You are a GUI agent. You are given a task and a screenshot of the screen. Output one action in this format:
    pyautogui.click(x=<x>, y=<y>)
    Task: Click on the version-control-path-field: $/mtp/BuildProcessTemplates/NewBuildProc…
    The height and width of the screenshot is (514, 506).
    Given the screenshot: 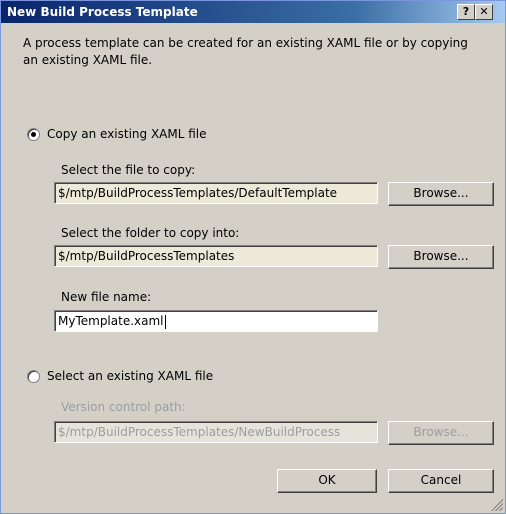 What is the action you would take?
    pyautogui.click(x=216, y=432)
    